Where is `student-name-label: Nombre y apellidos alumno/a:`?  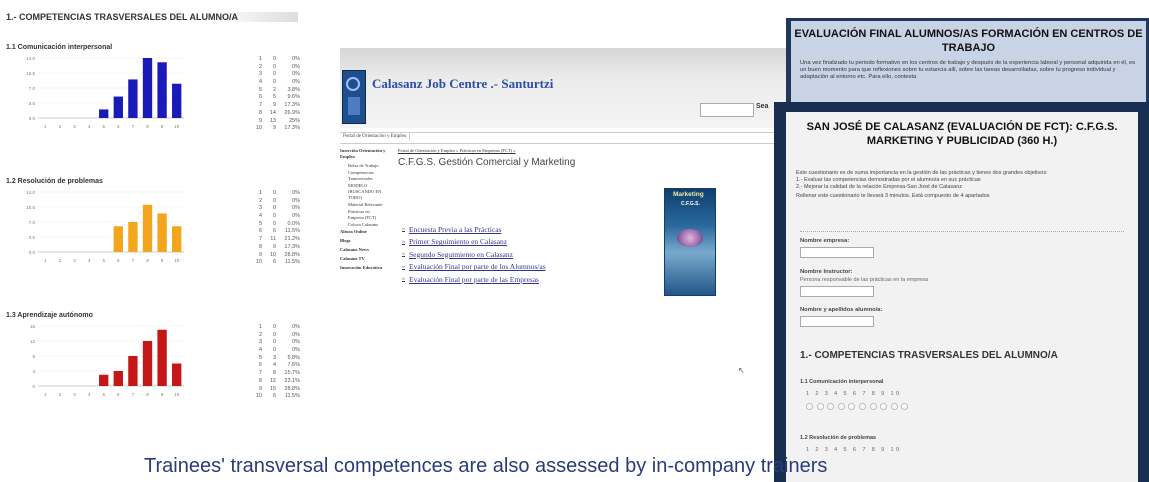
student-name-label: Nombre y apellidos alumno/a: is located at coordinates (841, 310).